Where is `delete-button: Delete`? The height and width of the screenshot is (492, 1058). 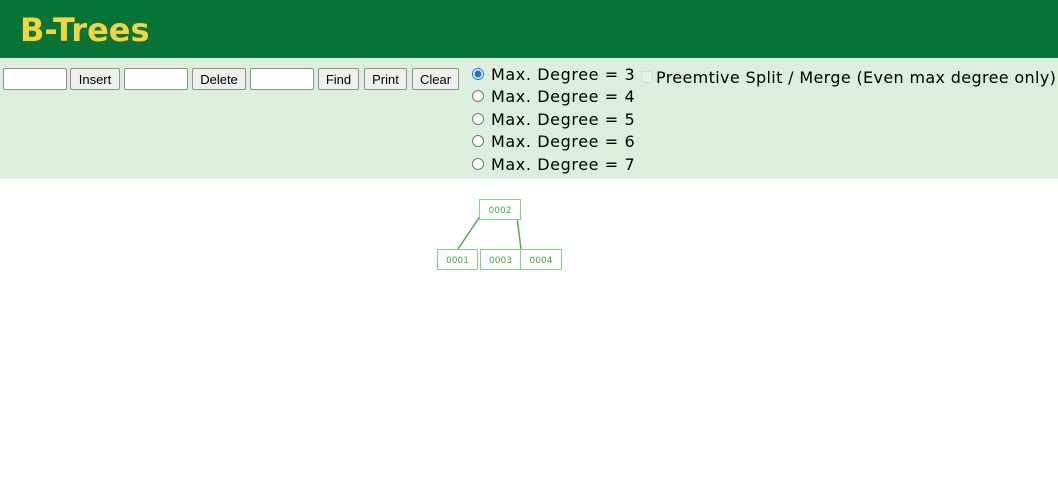
delete-button: Delete is located at coordinates (219, 79).